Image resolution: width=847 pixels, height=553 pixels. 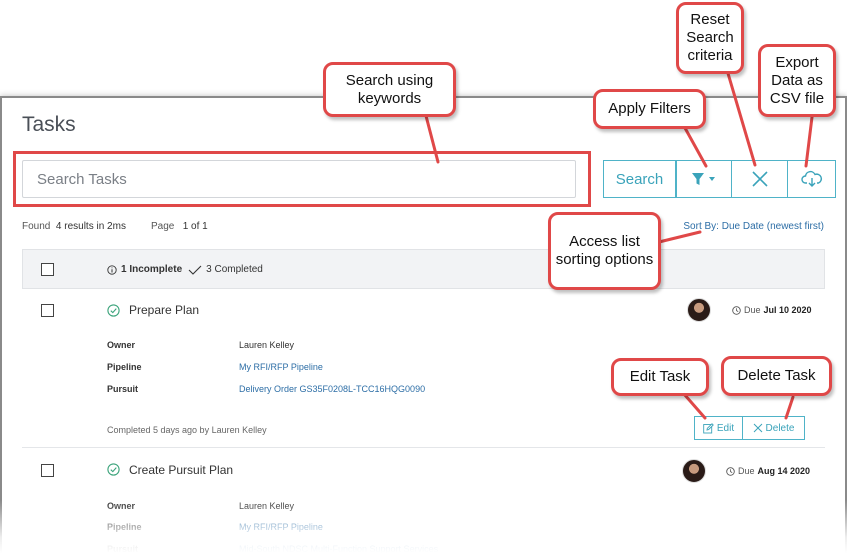 I want to click on page-value: 1 of 1, so click(x=195, y=226).